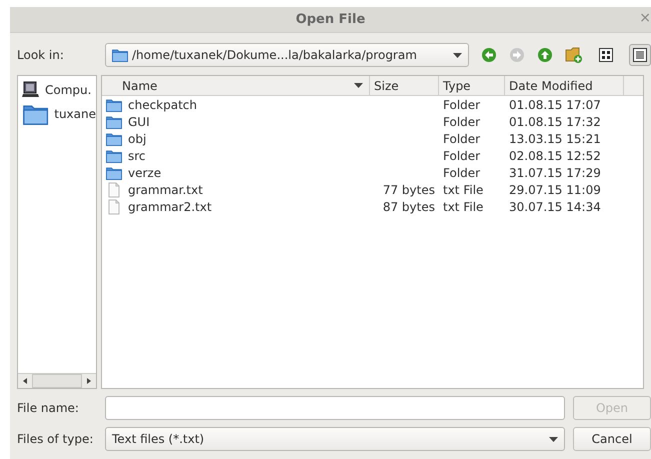 The height and width of the screenshot is (459, 651). What do you see at coordinates (409, 189) in the screenshot?
I see `table-cell-text: 77 bytes` at bounding box center [409, 189].